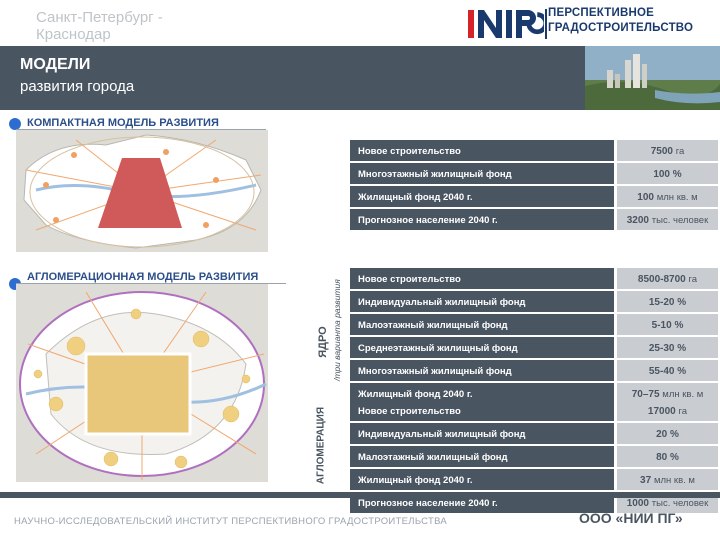 The height and width of the screenshot is (540, 720). What do you see at coordinates (546, 24) in the screenshot?
I see `logo-divider` at bounding box center [546, 24].